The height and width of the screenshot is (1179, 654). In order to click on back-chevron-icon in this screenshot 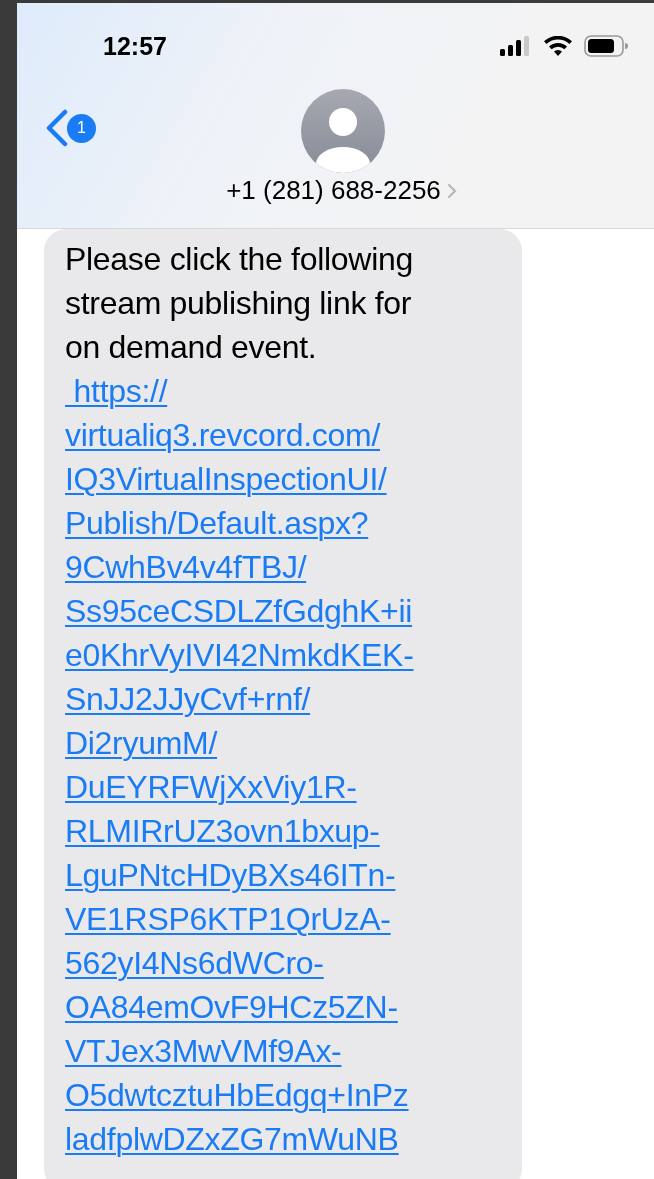, I will do `click(57, 128)`.